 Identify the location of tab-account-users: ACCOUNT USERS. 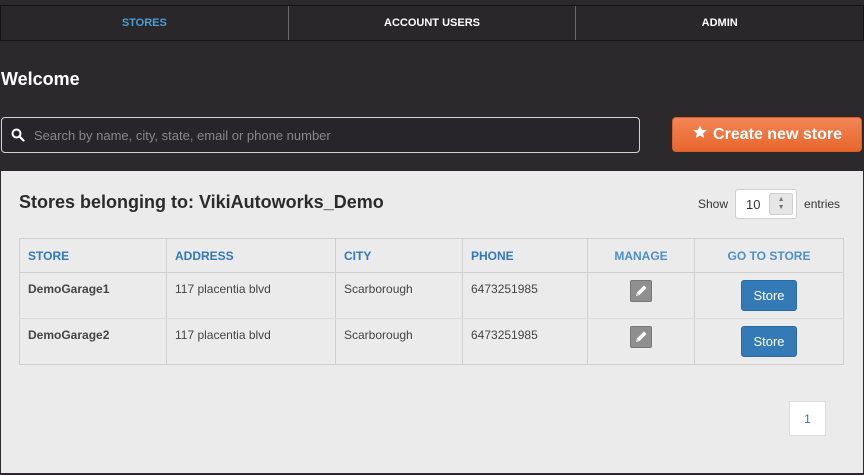
(433, 23).